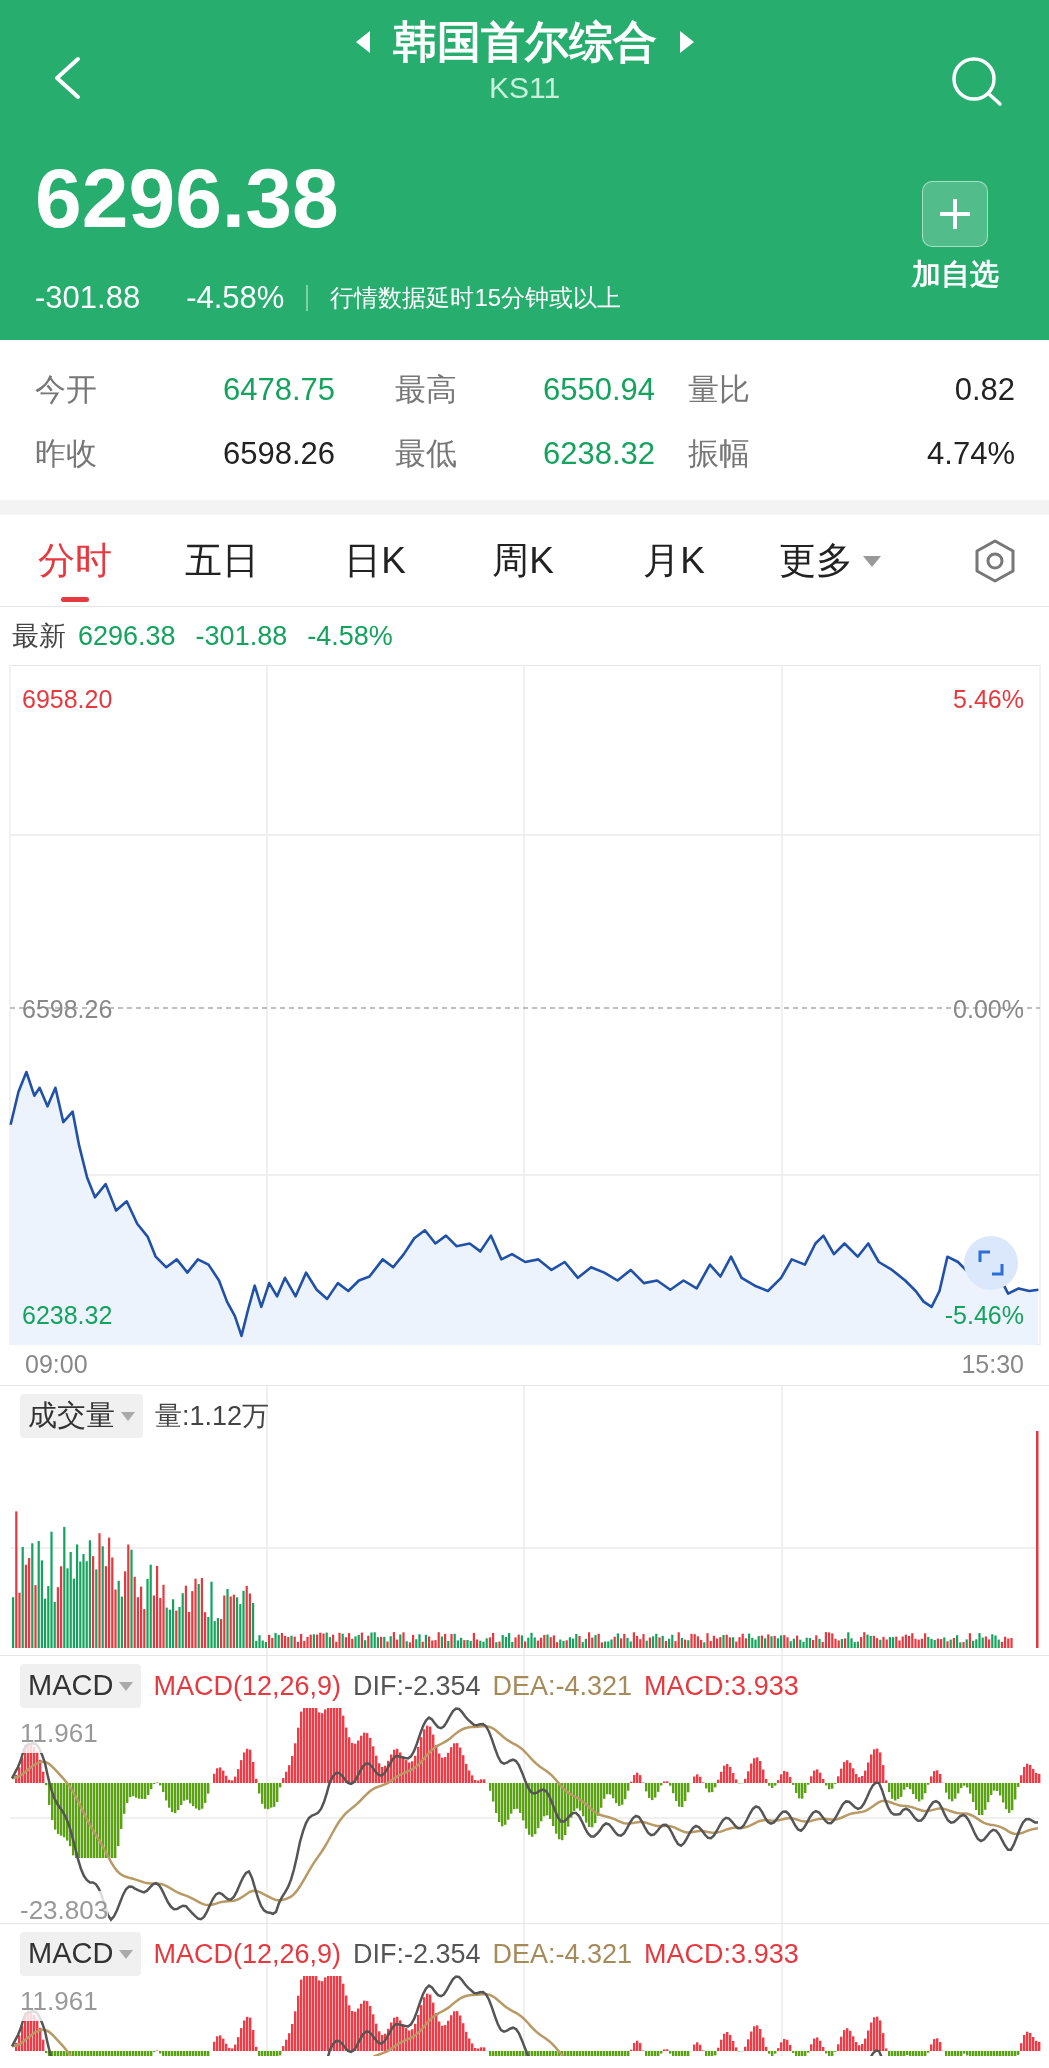  I want to click on current-price: 6296.38, so click(187, 198).